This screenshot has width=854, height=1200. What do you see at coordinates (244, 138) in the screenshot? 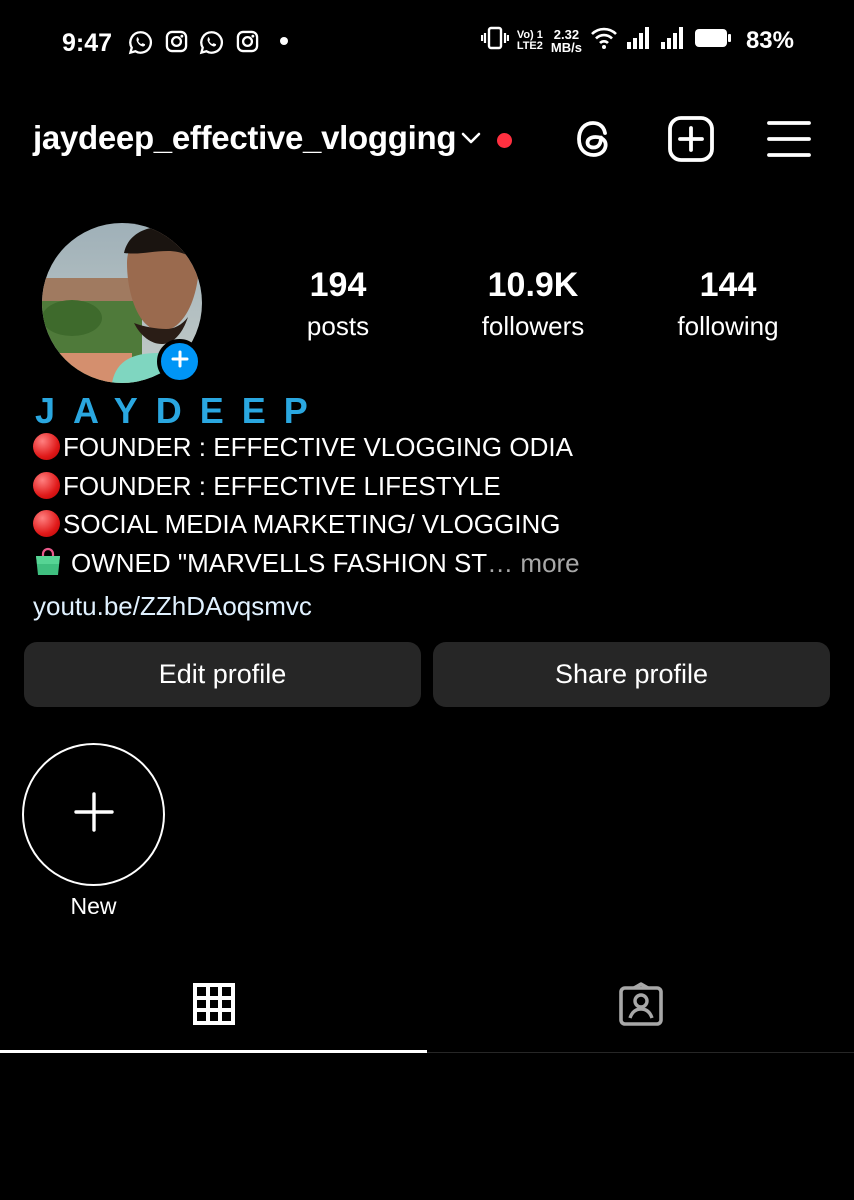
I see `account-username: jaydeep_effective_vlogging` at bounding box center [244, 138].